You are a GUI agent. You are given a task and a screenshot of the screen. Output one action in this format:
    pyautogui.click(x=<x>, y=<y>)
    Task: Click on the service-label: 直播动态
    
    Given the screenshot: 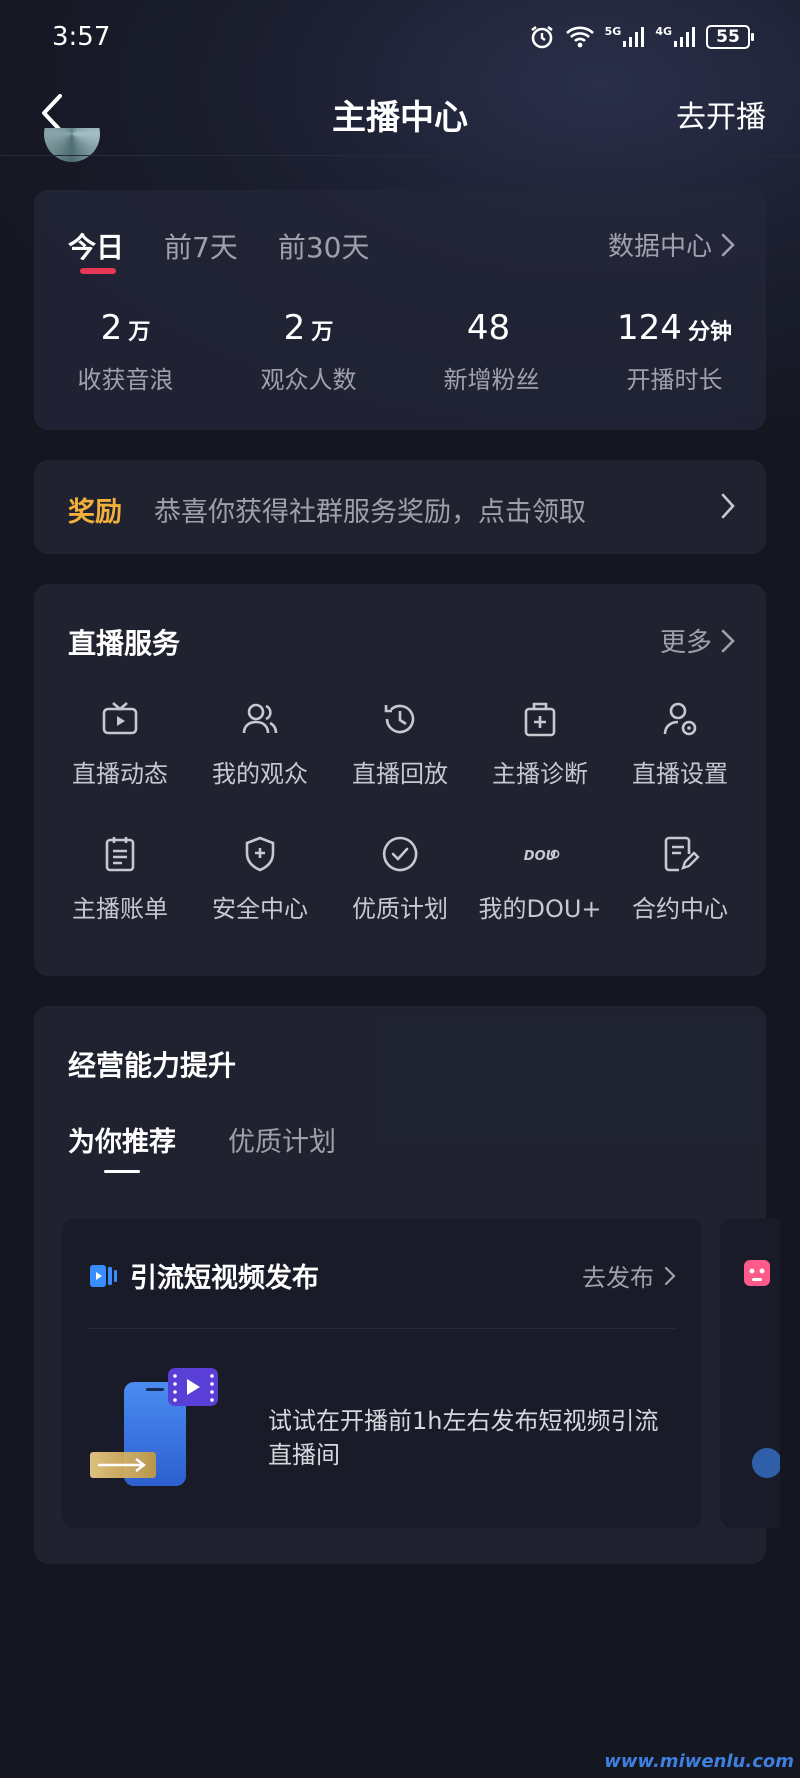 What is the action you would take?
    pyautogui.click(x=120, y=774)
    